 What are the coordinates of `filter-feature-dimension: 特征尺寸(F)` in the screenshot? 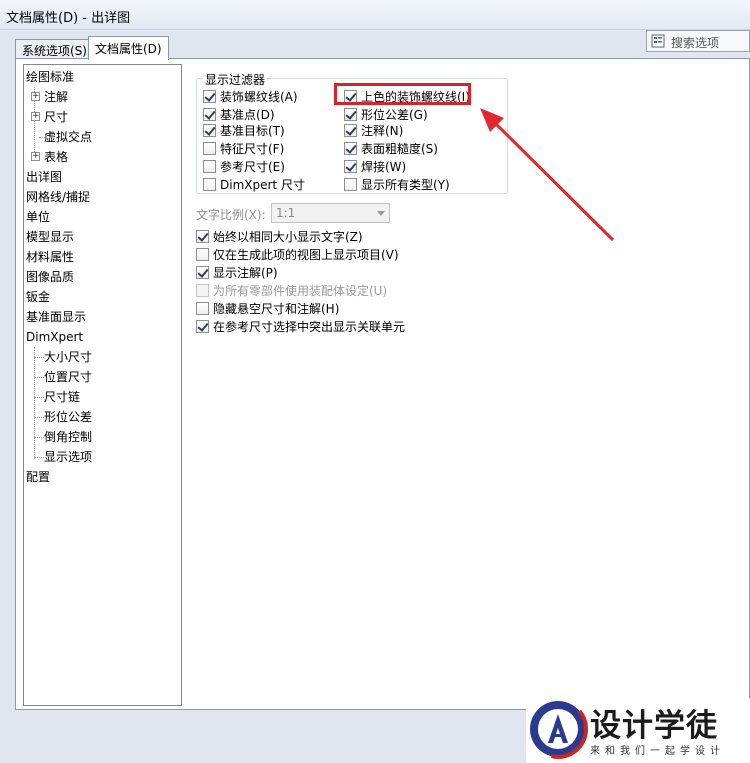 It's located at (243, 148).